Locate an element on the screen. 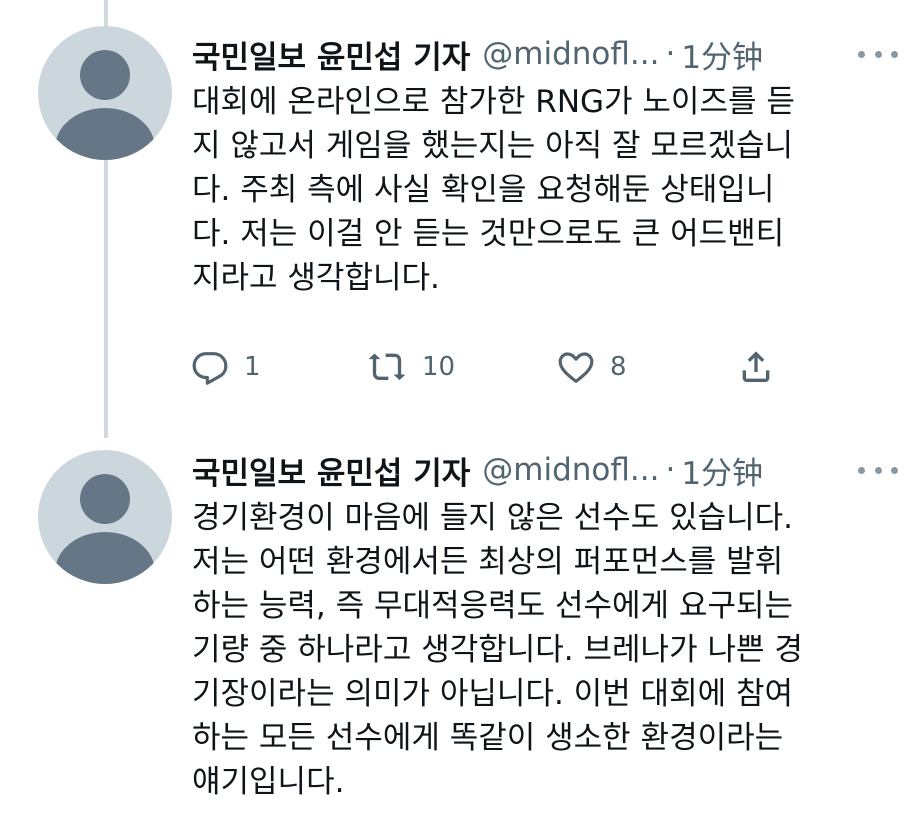  share-button is located at coordinates (756, 367).